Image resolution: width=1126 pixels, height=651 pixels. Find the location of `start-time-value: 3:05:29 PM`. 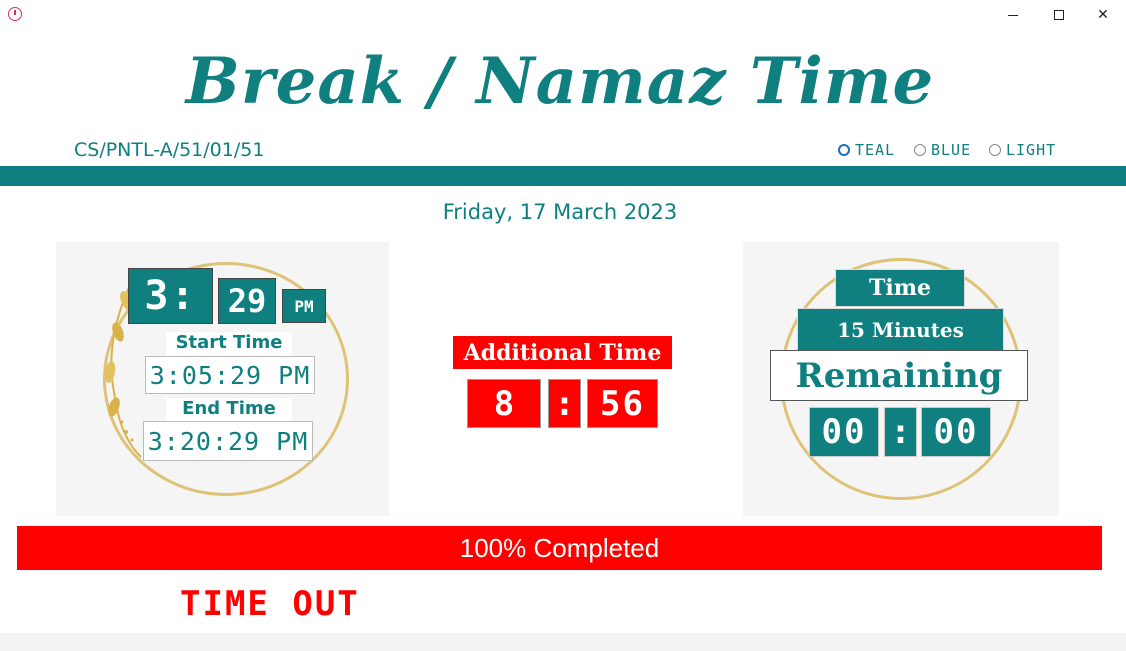

start-time-value: 3:05:29 PM is located at coordinates (230, 375).